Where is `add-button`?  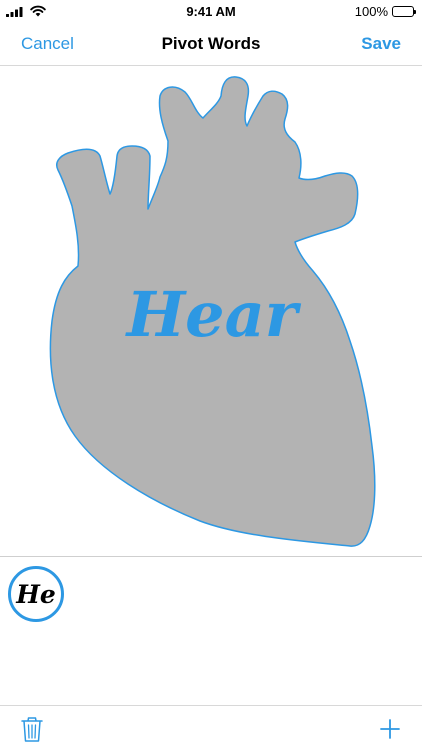
add-button is located at coordinates (390, 729).